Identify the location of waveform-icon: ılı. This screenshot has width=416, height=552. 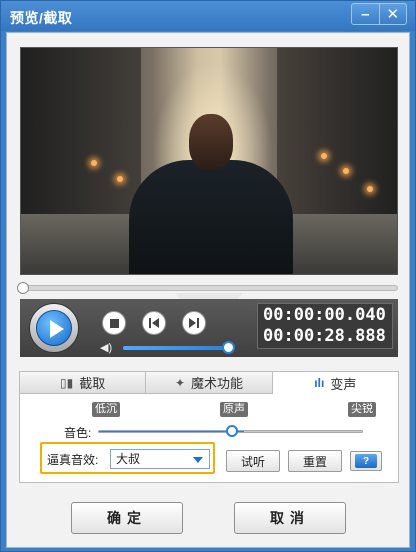
(319, 383).